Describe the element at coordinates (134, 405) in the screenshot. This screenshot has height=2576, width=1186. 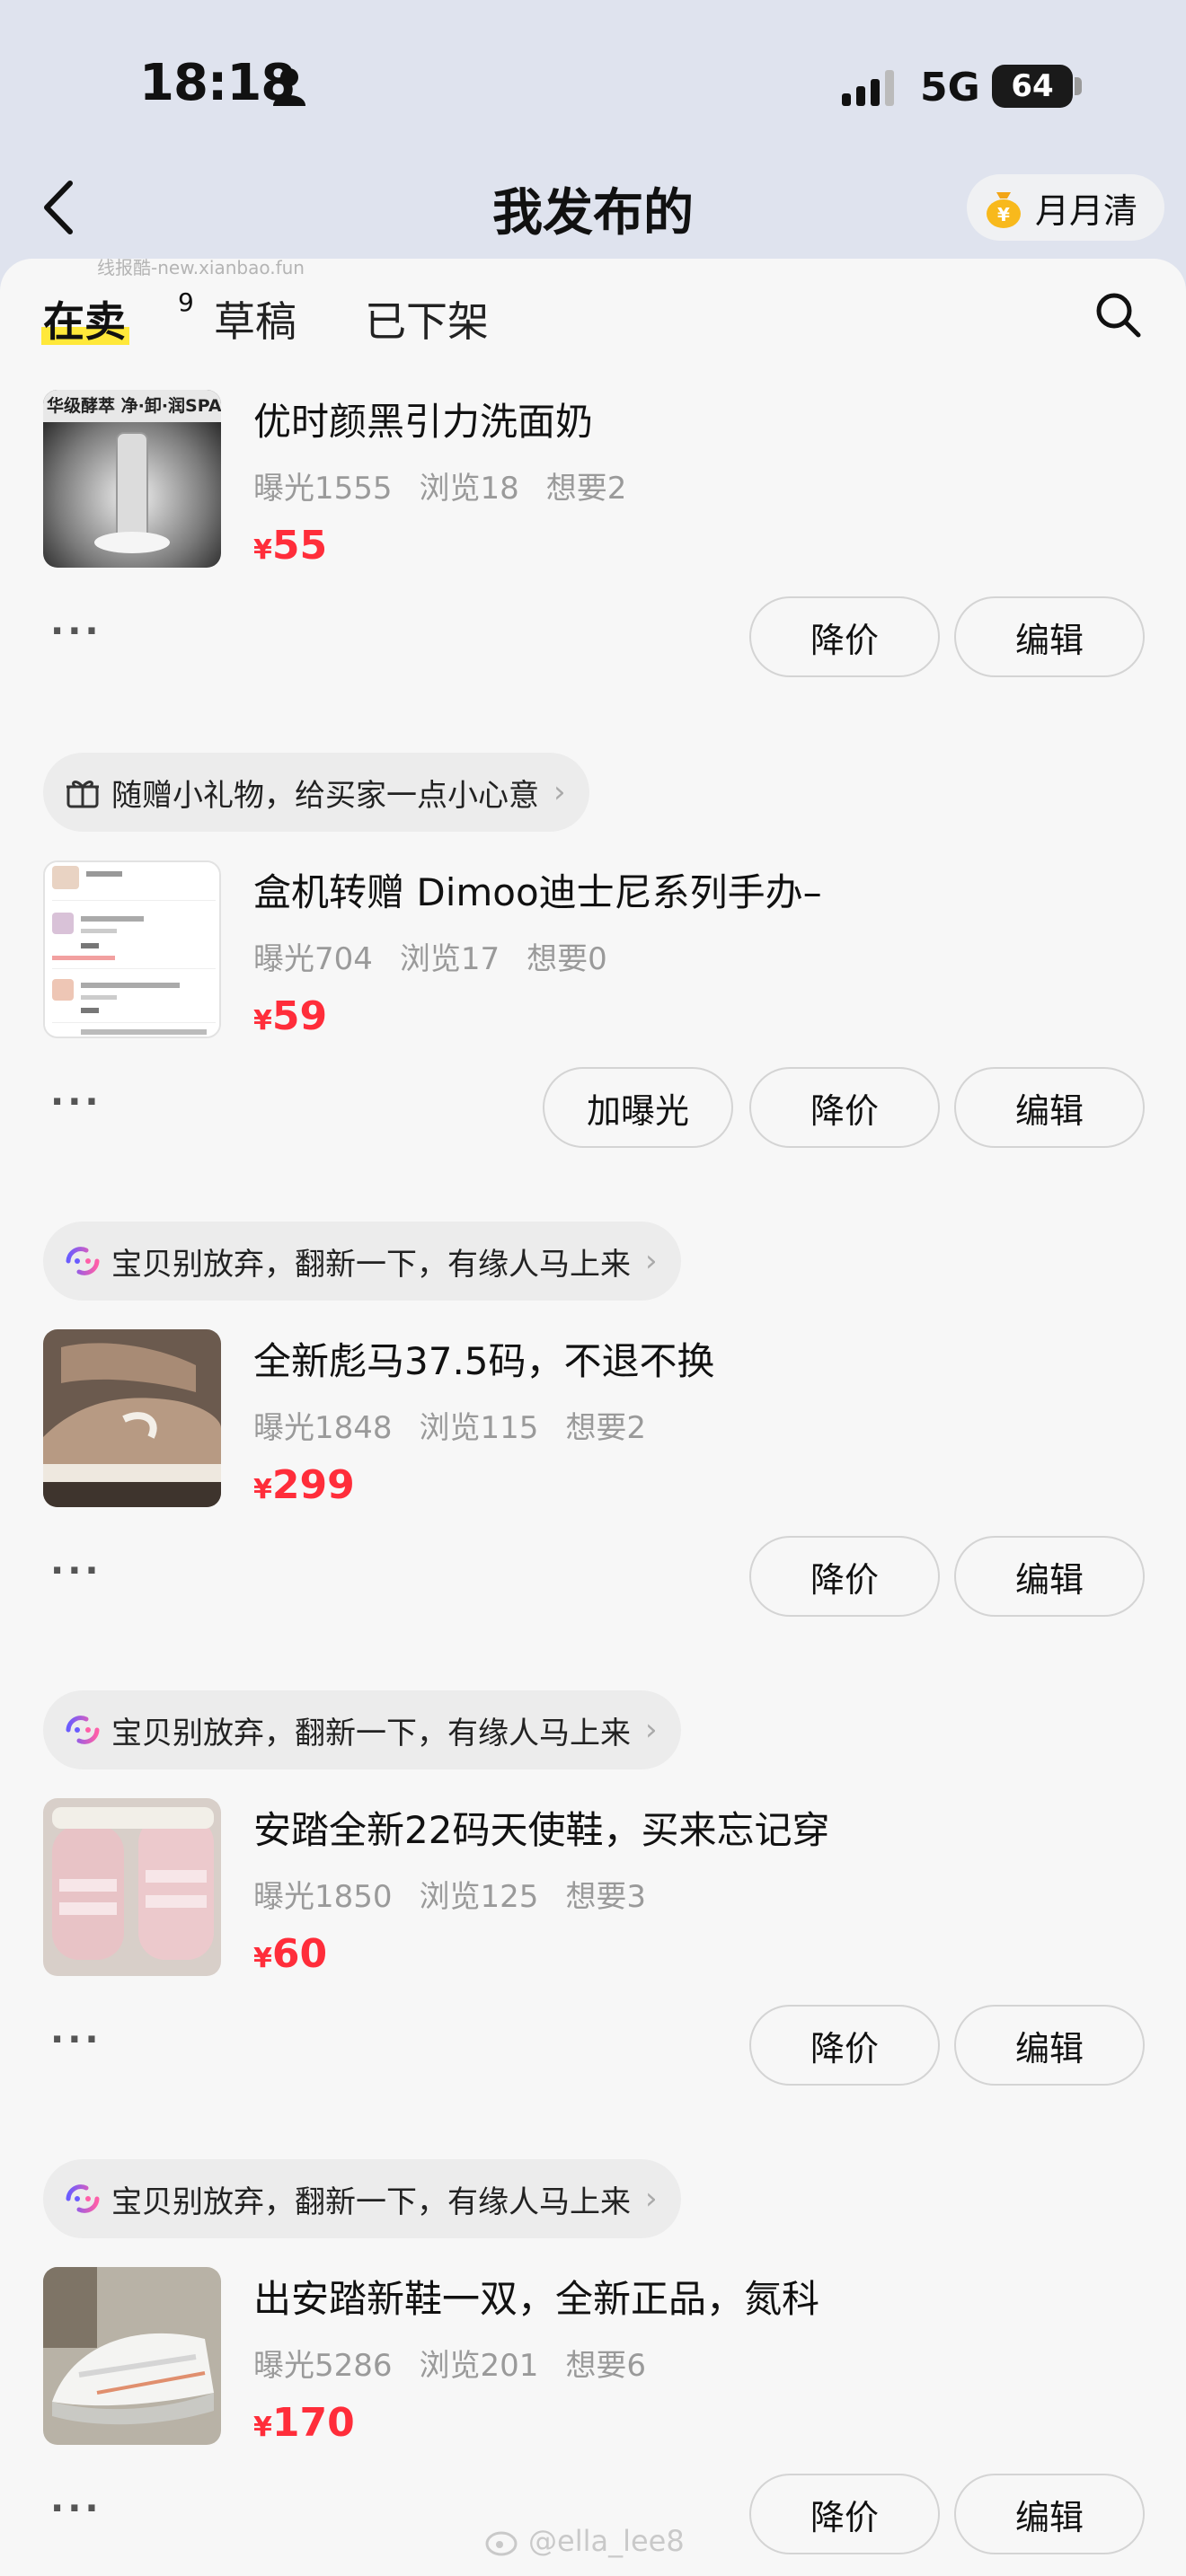
I see `thumb-caption: 华级酵萃 净·卸·润SPA` at that location.